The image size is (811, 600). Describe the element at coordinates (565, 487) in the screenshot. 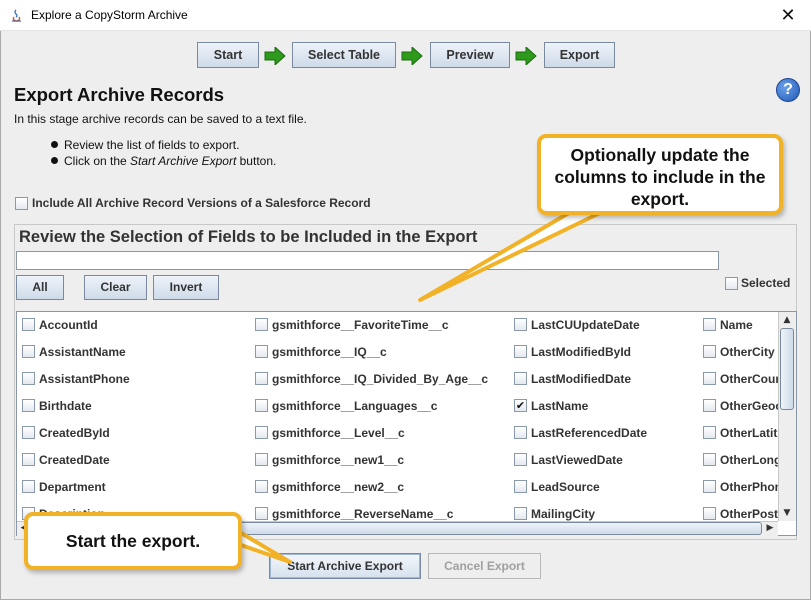

I see `field-label: LeadSource` at that location.